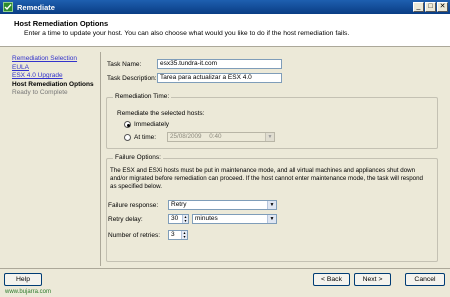  Describe the element at coordinates (132, 78) in the screenshot. I see `task-description-label: Task Description:` at that location.